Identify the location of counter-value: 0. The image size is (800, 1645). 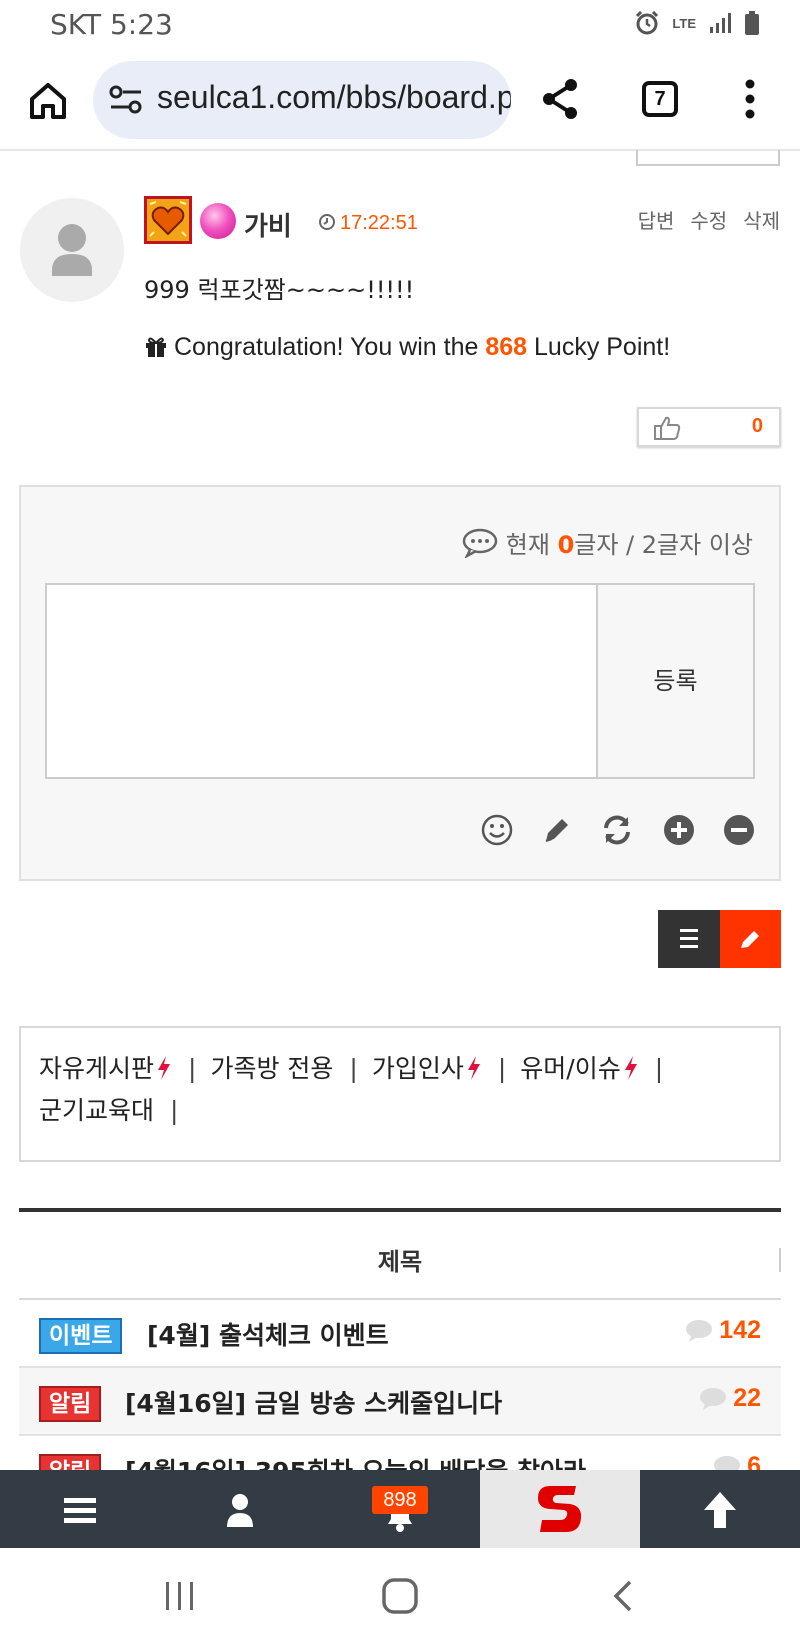
(566, 545).